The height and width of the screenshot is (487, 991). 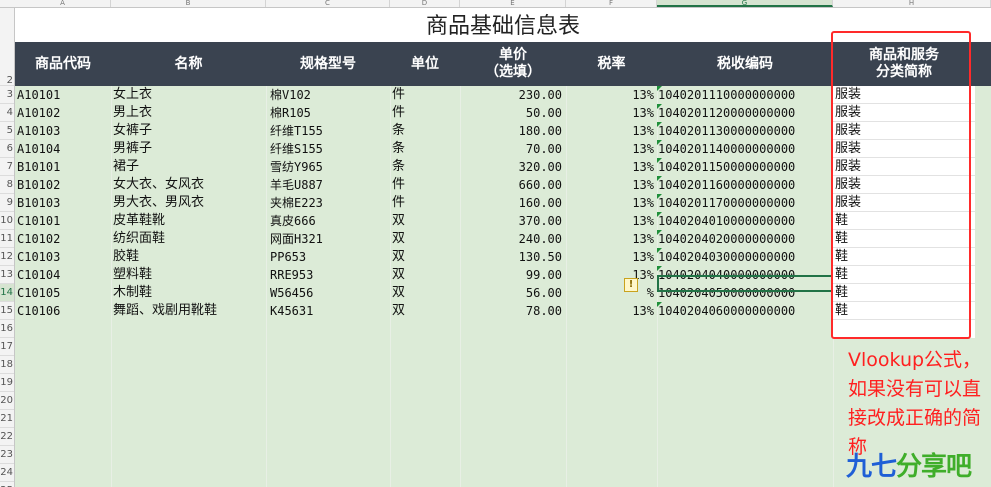 I want to click on row-header: 11, so click(x=7, y=239).